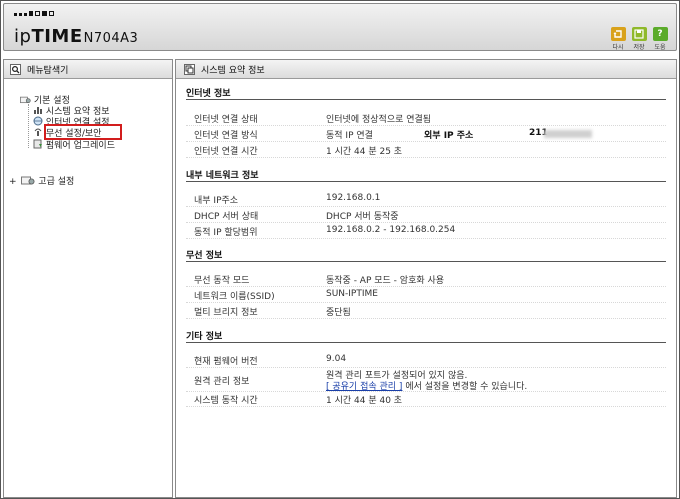  Describe the element at coordinates (362, 217) in the screenshot. I see `row-value: DHCP 서버 동작중` at that location.